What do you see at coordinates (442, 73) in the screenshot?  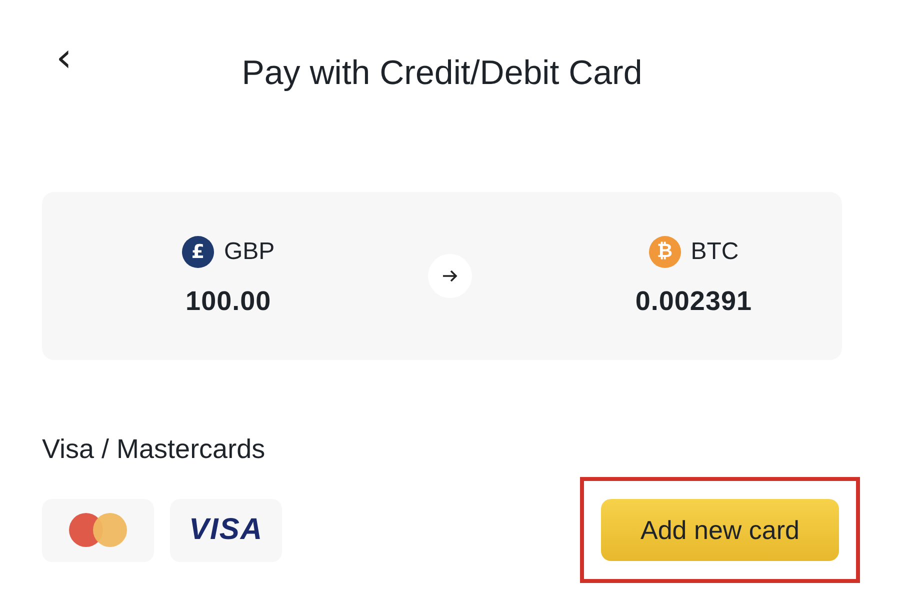 I see `page-title: Pay with Credit/Debit Card` at bounding box center [442, 73].